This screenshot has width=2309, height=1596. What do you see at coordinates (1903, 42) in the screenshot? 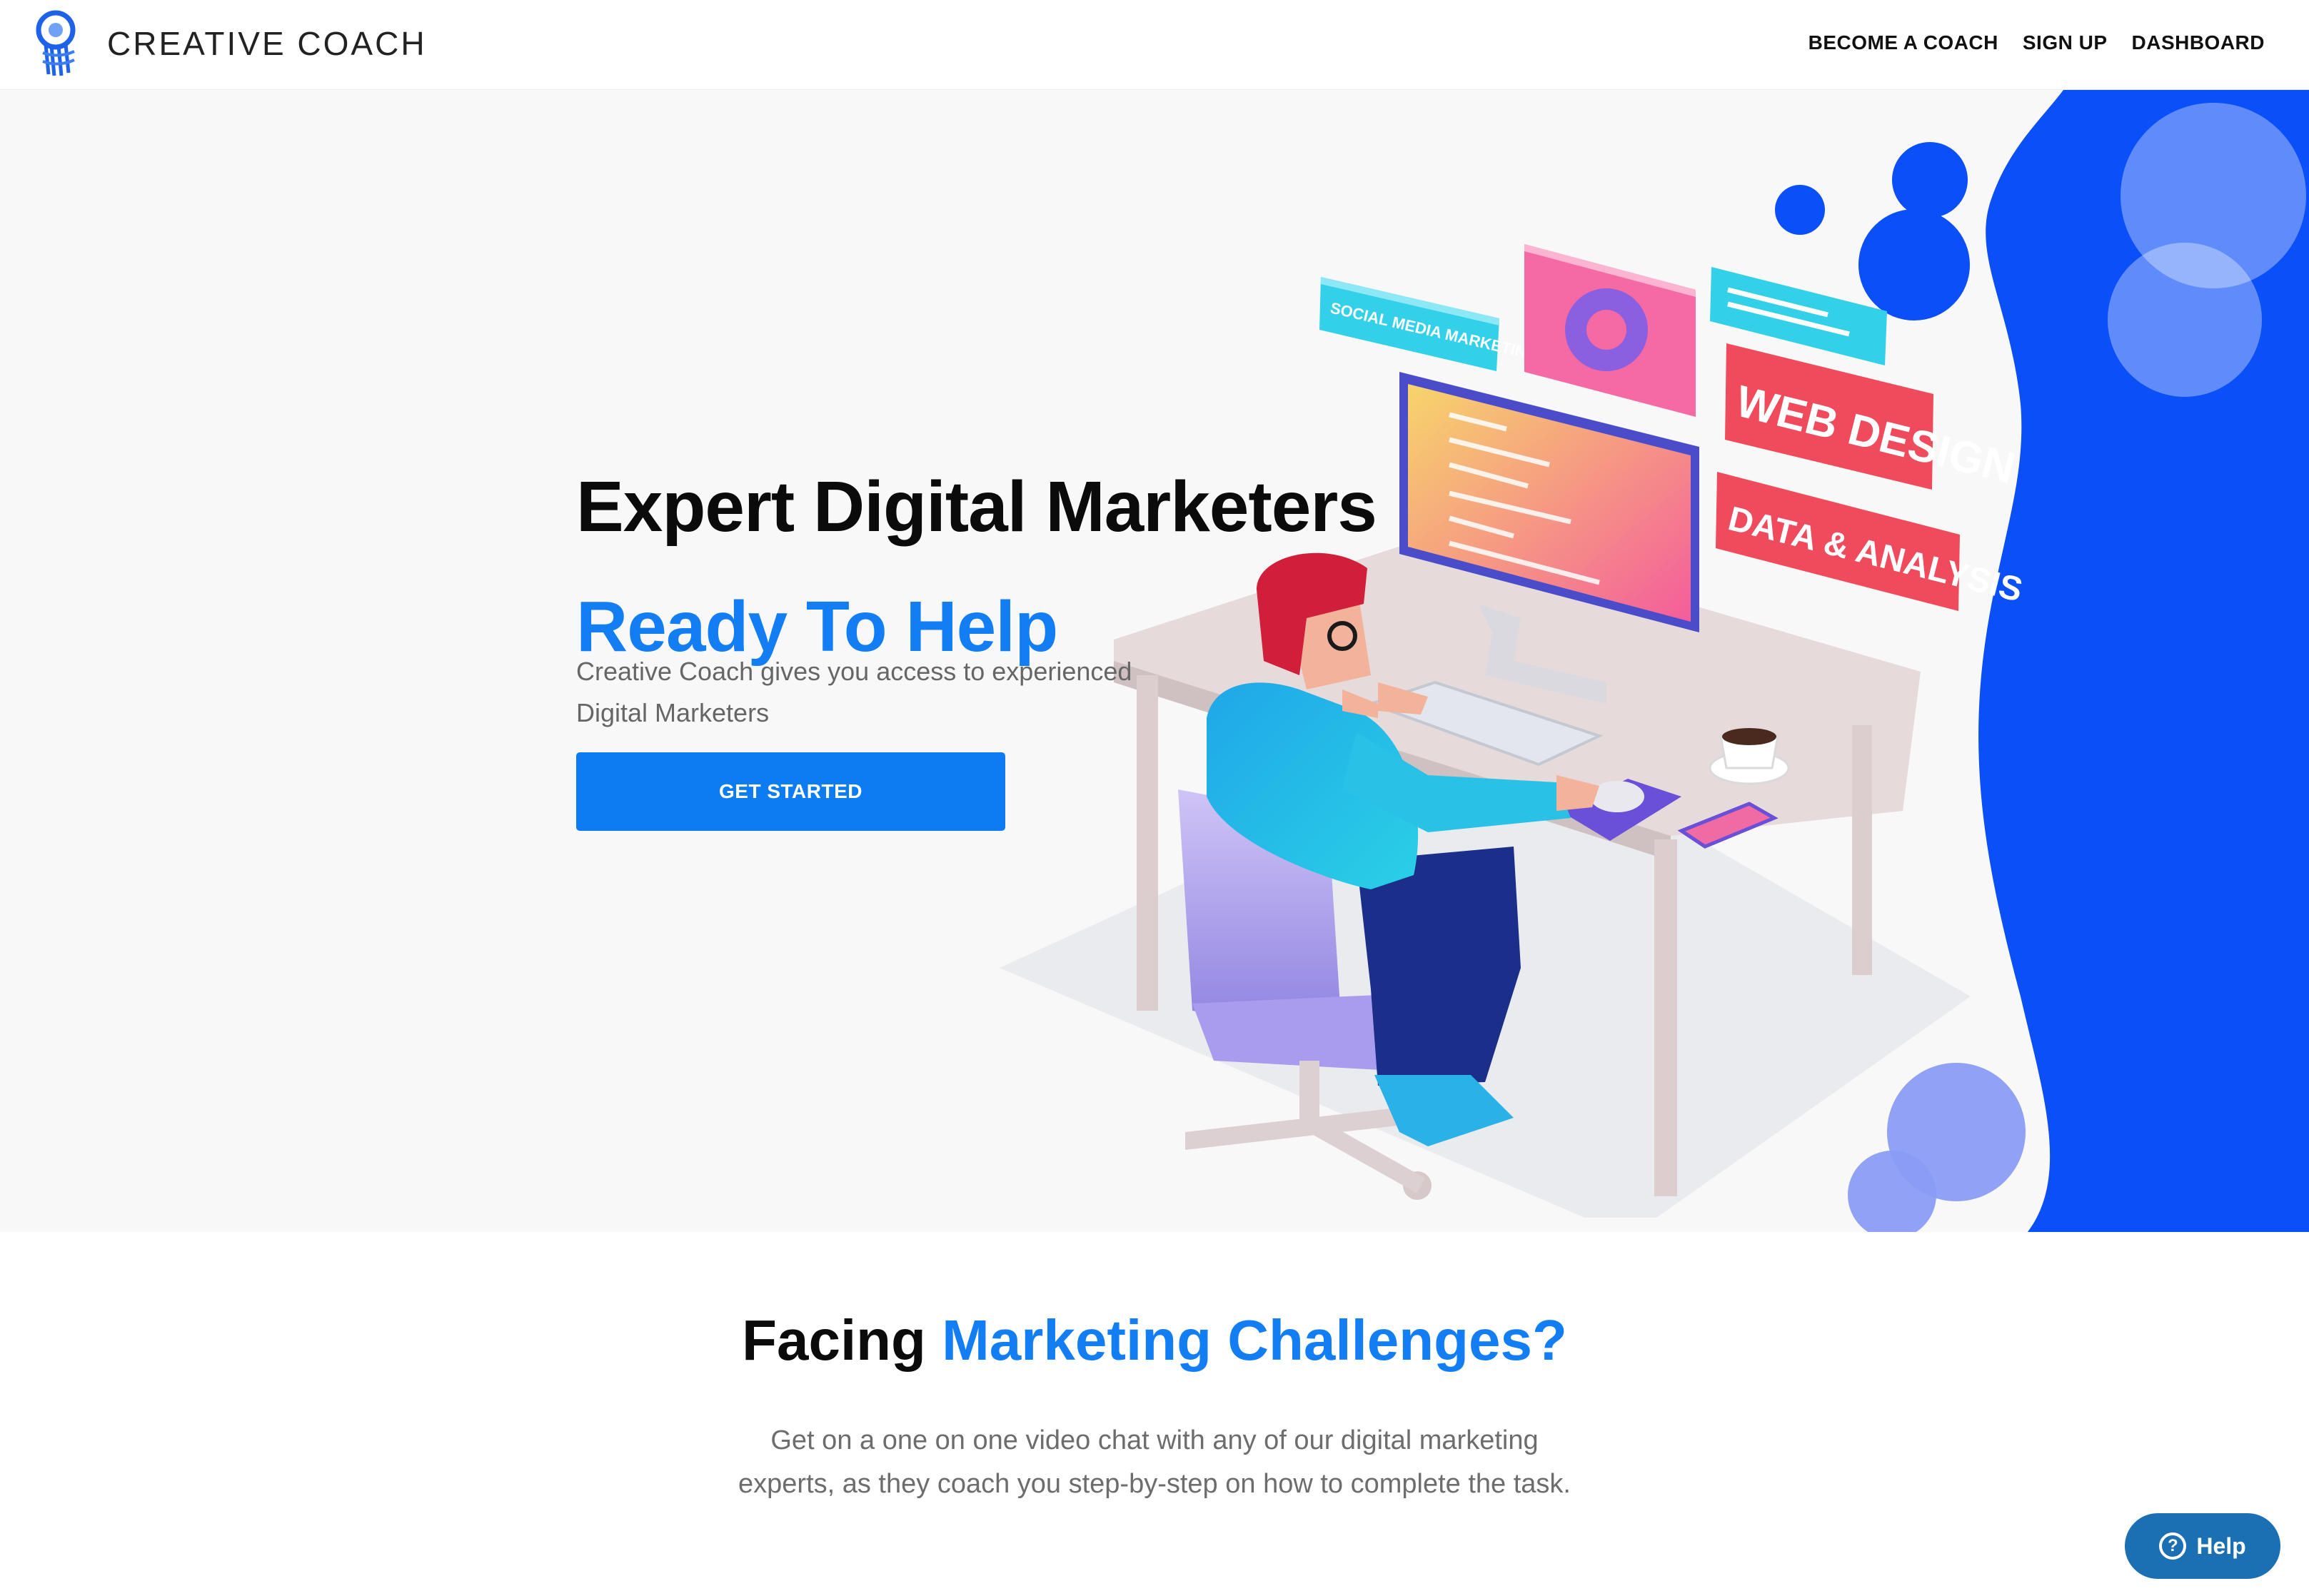
I see `nav-become-coach: BECOME A COACH` at bounding box center [1903, 42].